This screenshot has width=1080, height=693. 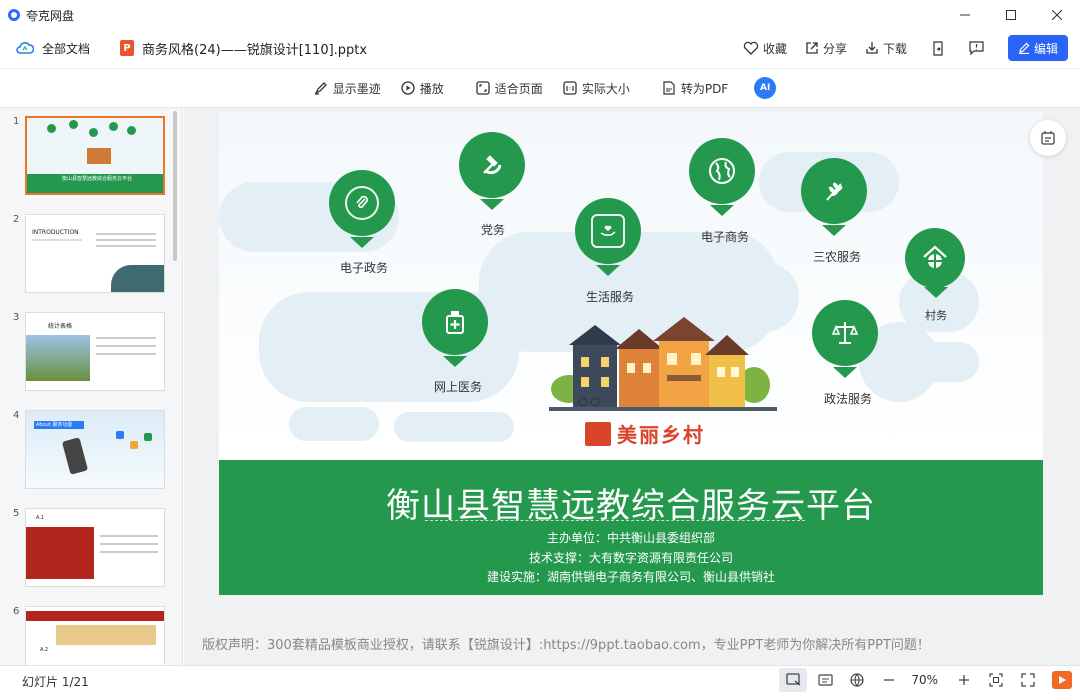 What do you see at coordinates (765, 88) in the screenshot?
I see `ai-assistant-button: AI` at bounding box center [765, 88].